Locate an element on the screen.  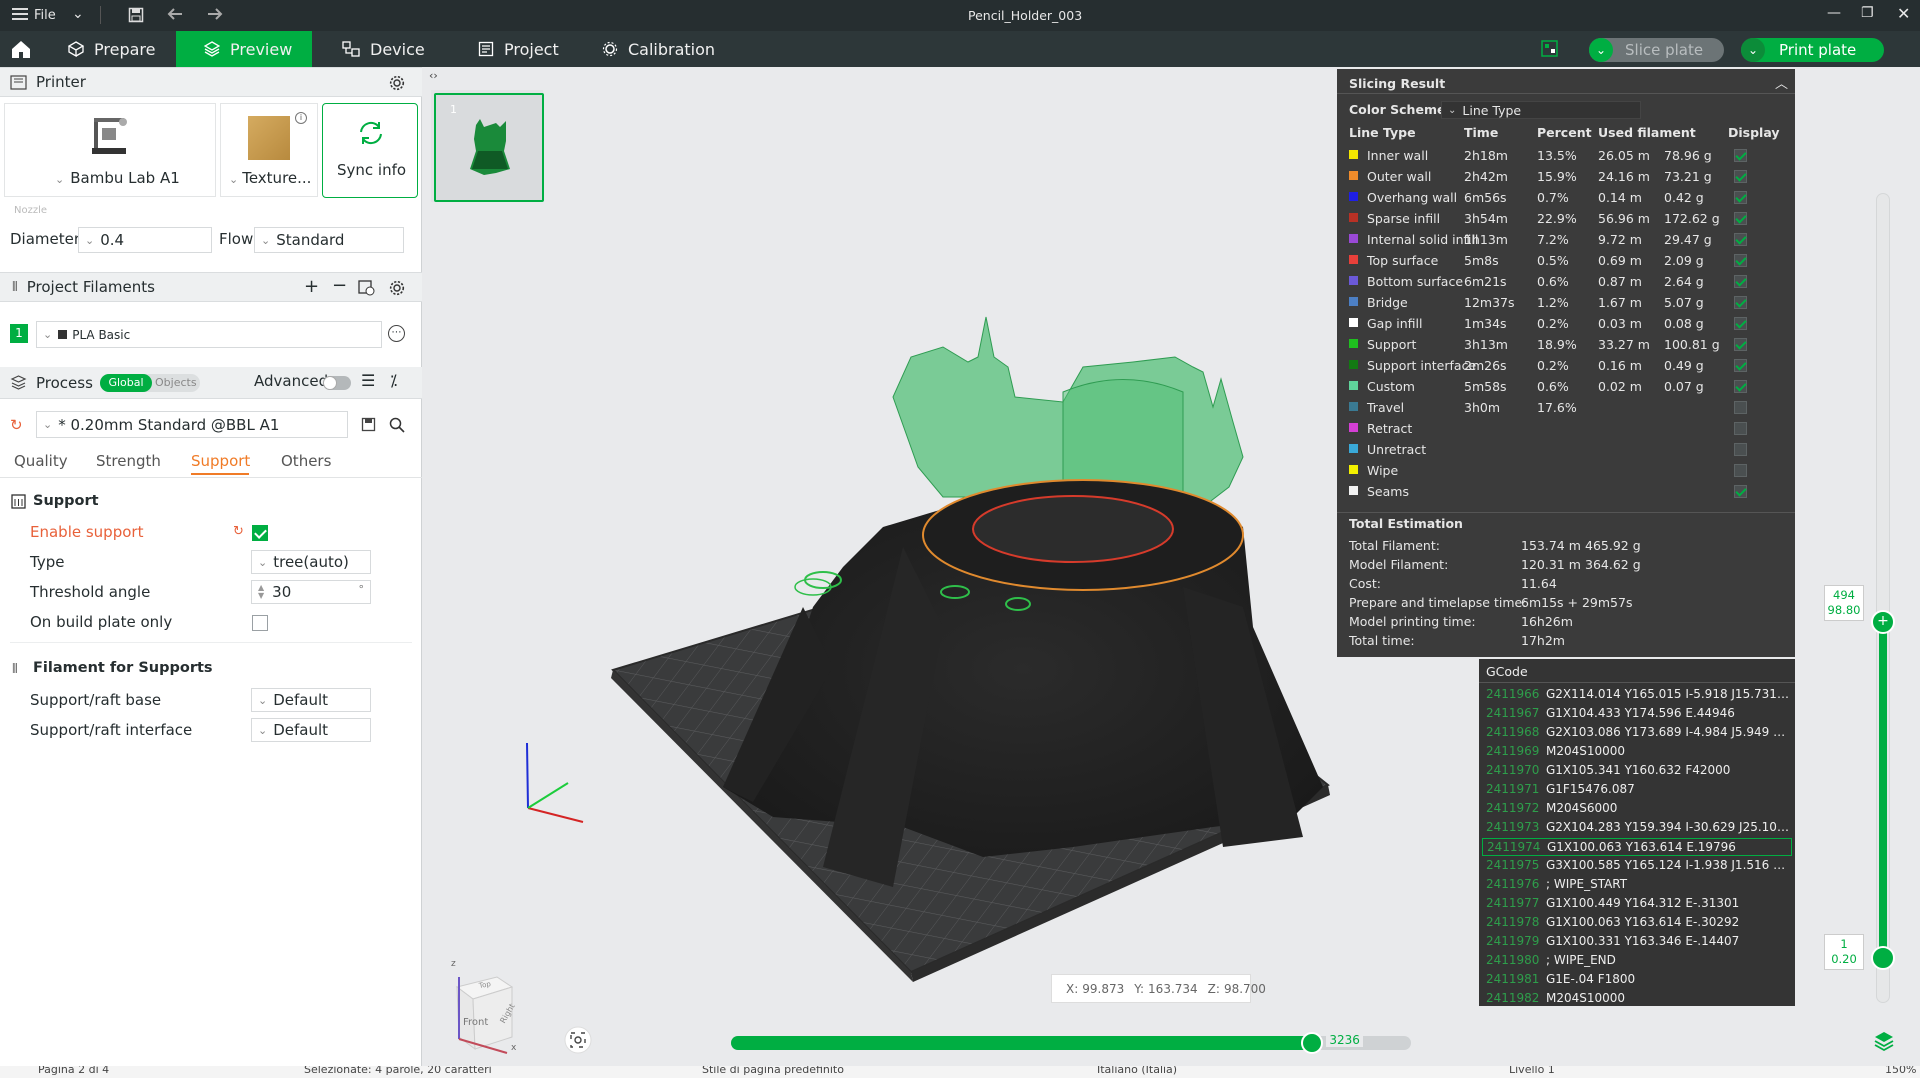
tab-strength: Strength is located at coordinates (128, 461).